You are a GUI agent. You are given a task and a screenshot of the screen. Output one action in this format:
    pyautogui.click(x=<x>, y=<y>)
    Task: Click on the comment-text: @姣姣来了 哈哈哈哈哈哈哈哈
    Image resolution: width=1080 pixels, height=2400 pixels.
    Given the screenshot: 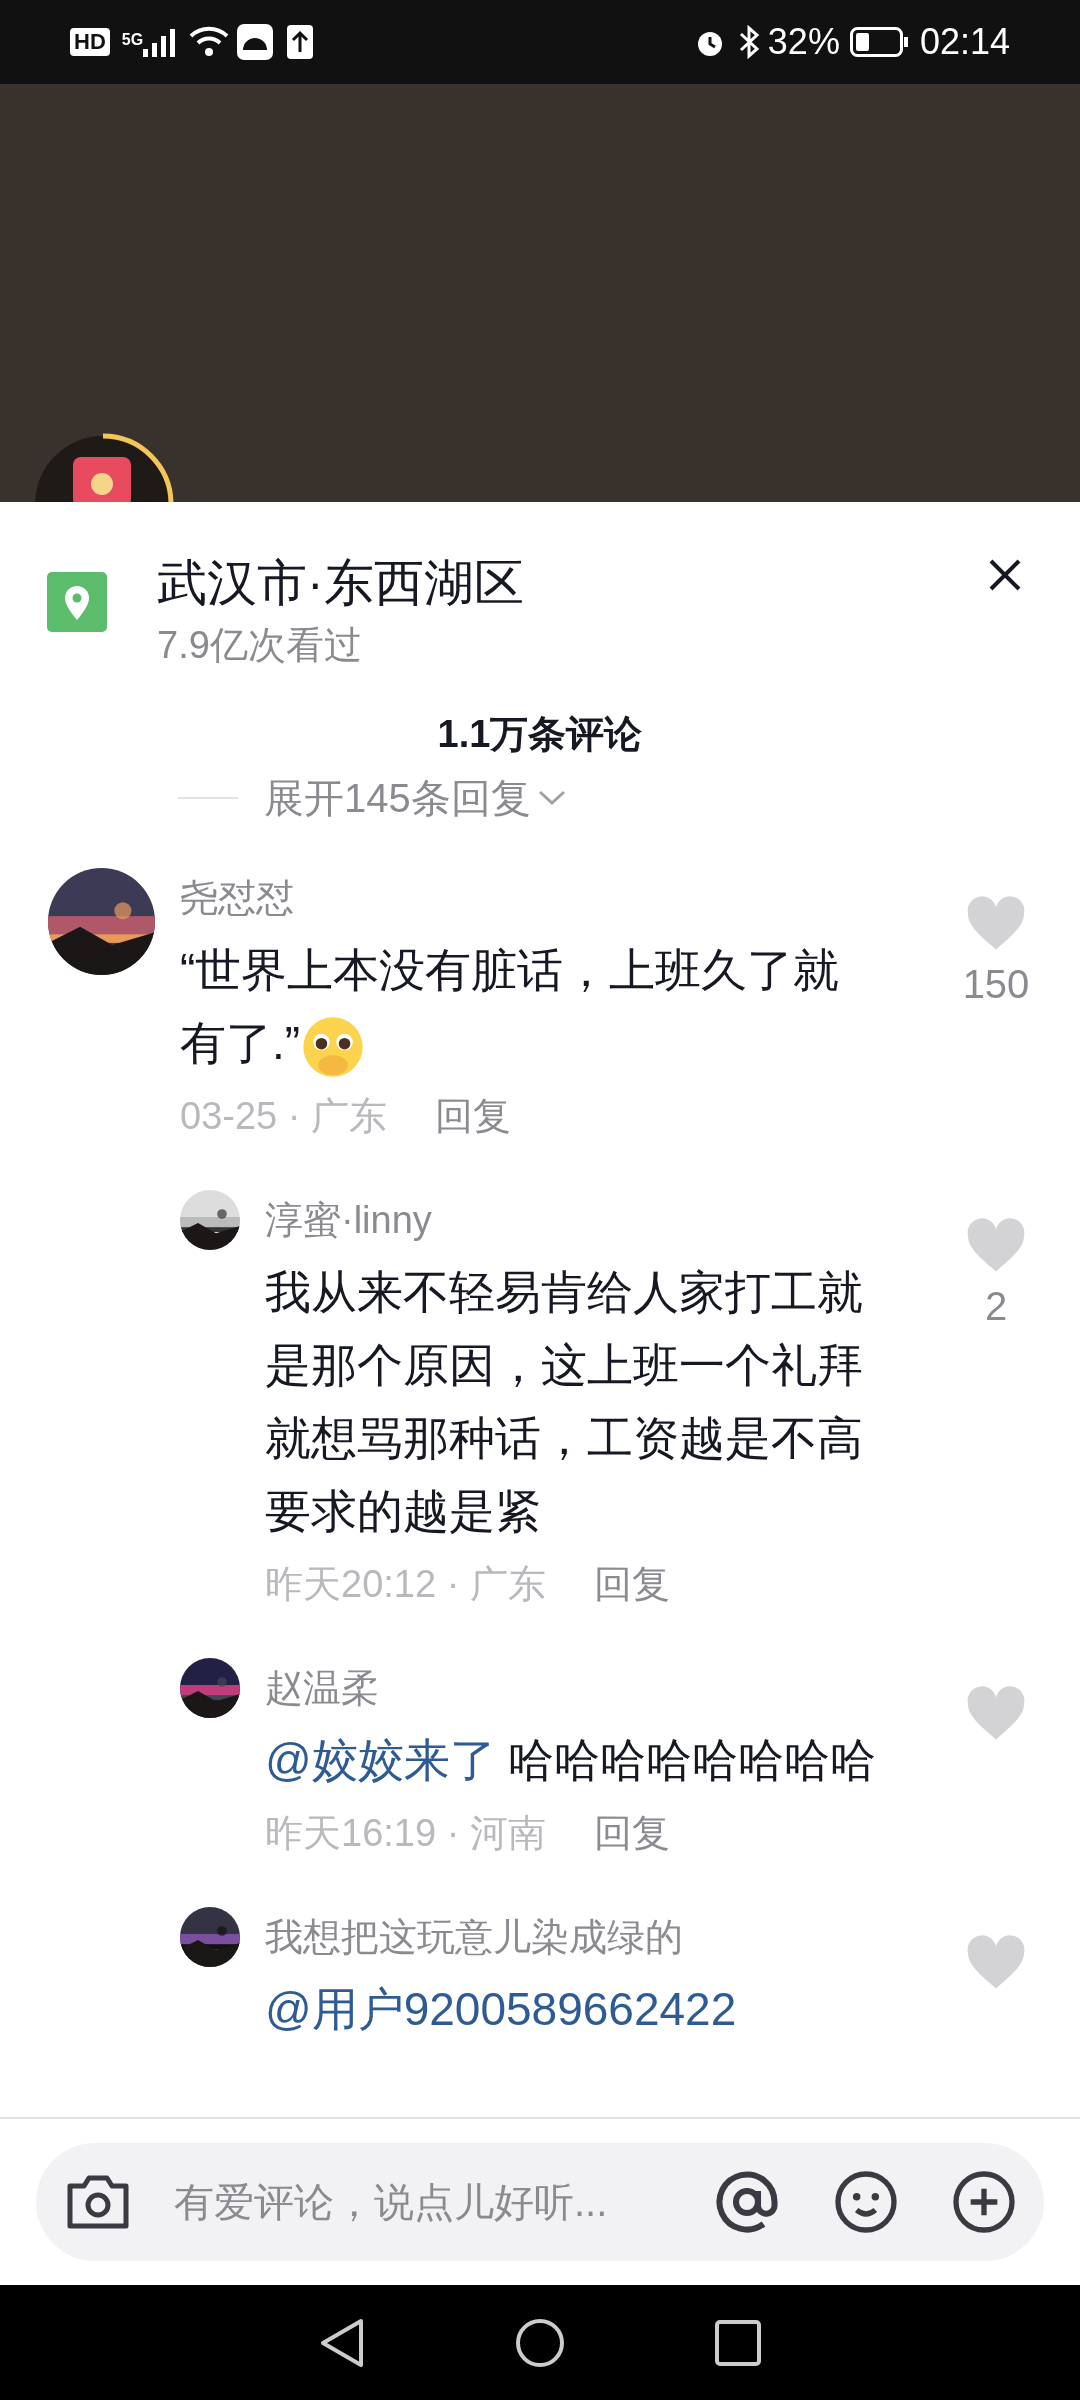 What is the action you would take?
    pyautogui.click(x=571, y=1760)
    